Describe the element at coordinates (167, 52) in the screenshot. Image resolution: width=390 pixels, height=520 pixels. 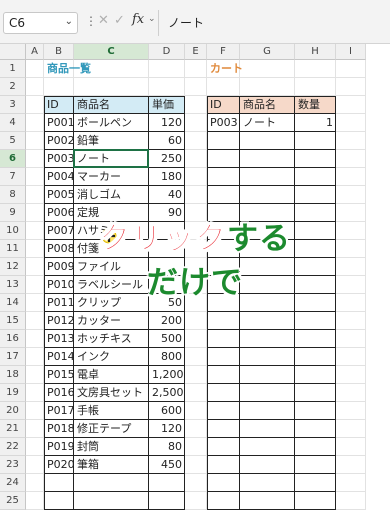
I see `column-header-d: D` at that location.